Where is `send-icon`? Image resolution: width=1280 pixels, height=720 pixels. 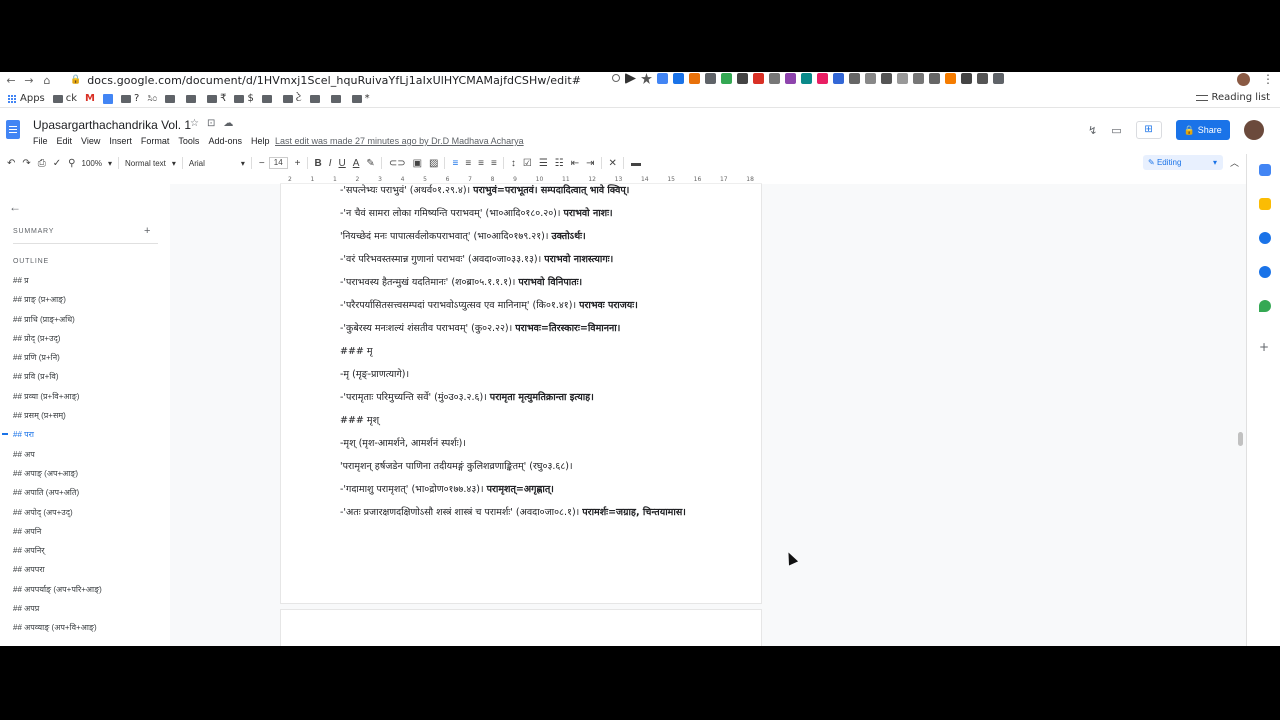
send-icon is located at coordinates (630, 78).